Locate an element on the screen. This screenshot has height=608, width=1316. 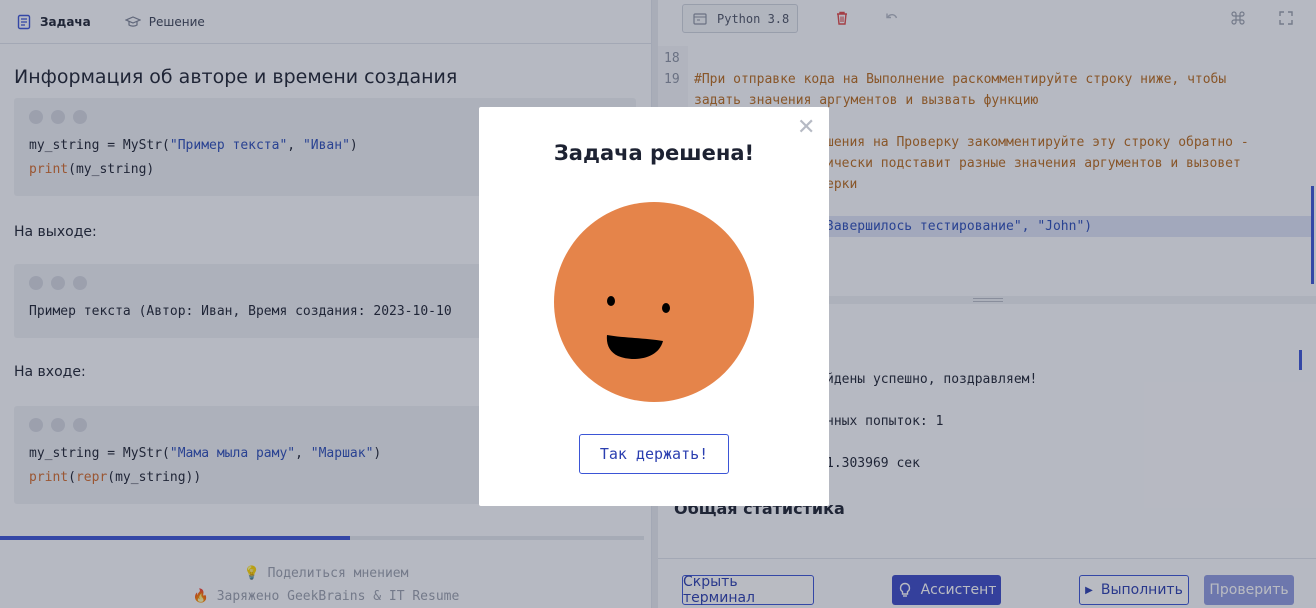
modal-title: Задача решена! is located at coordinates (654, 153).